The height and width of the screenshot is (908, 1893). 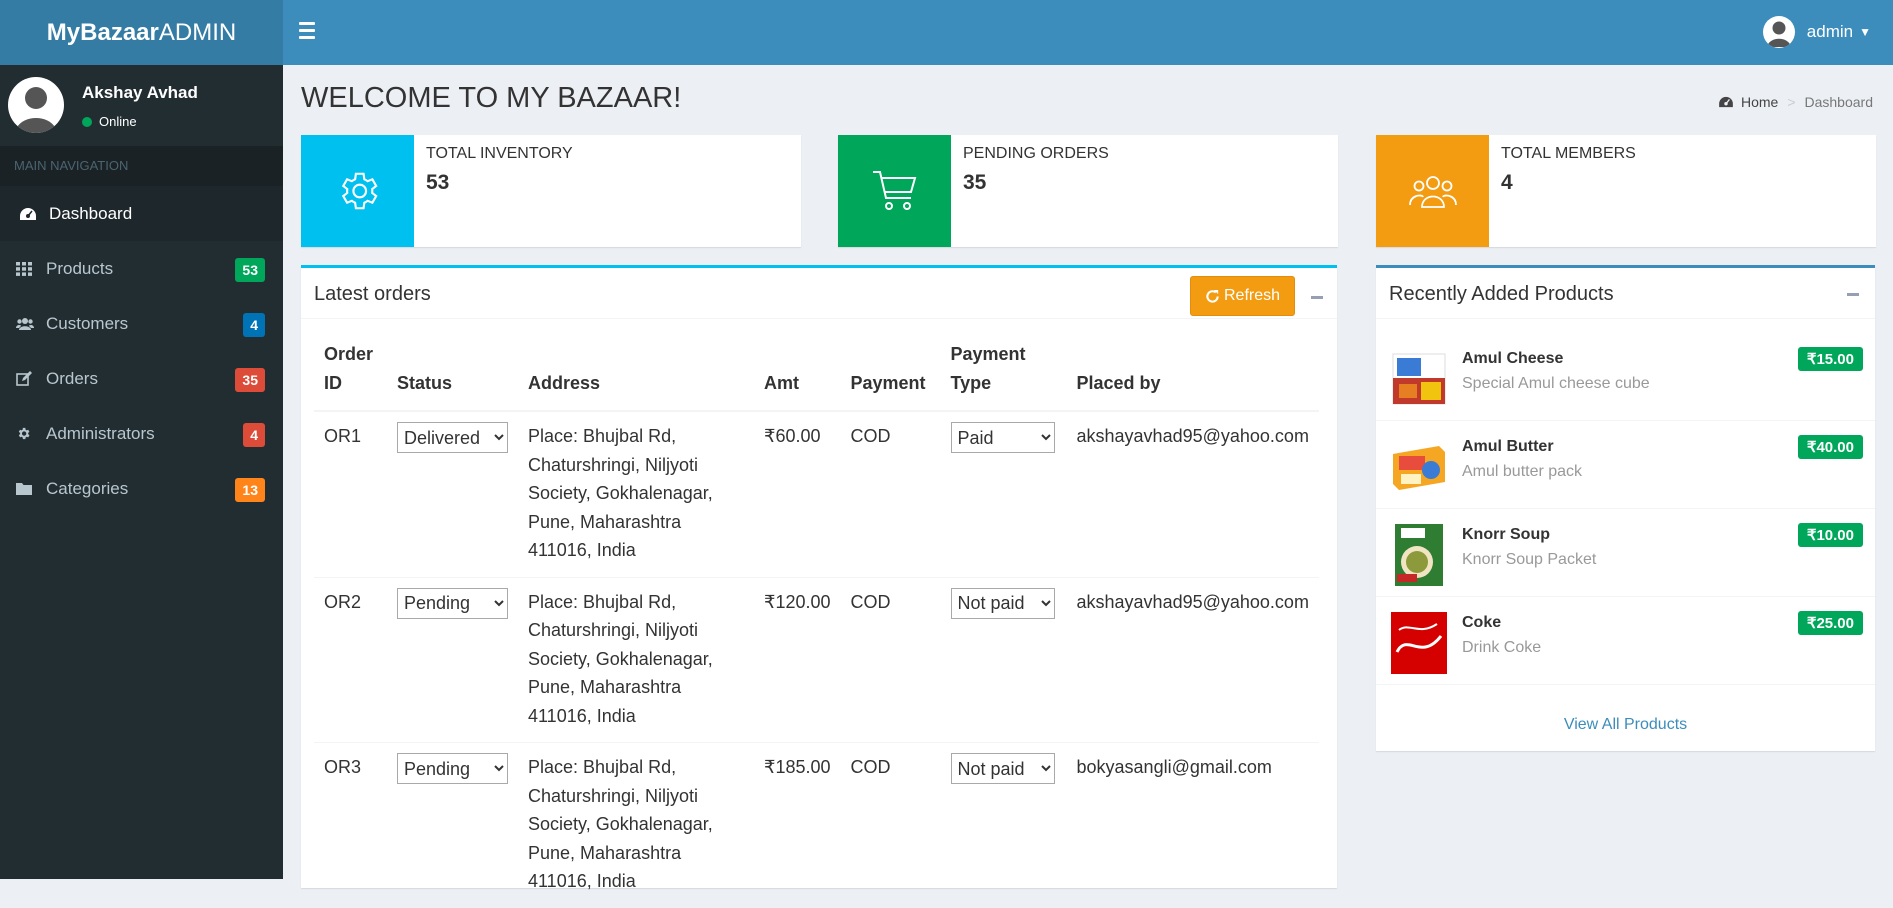 I want to click on user-menu: admin ▼, so click(x=1816, y=32).